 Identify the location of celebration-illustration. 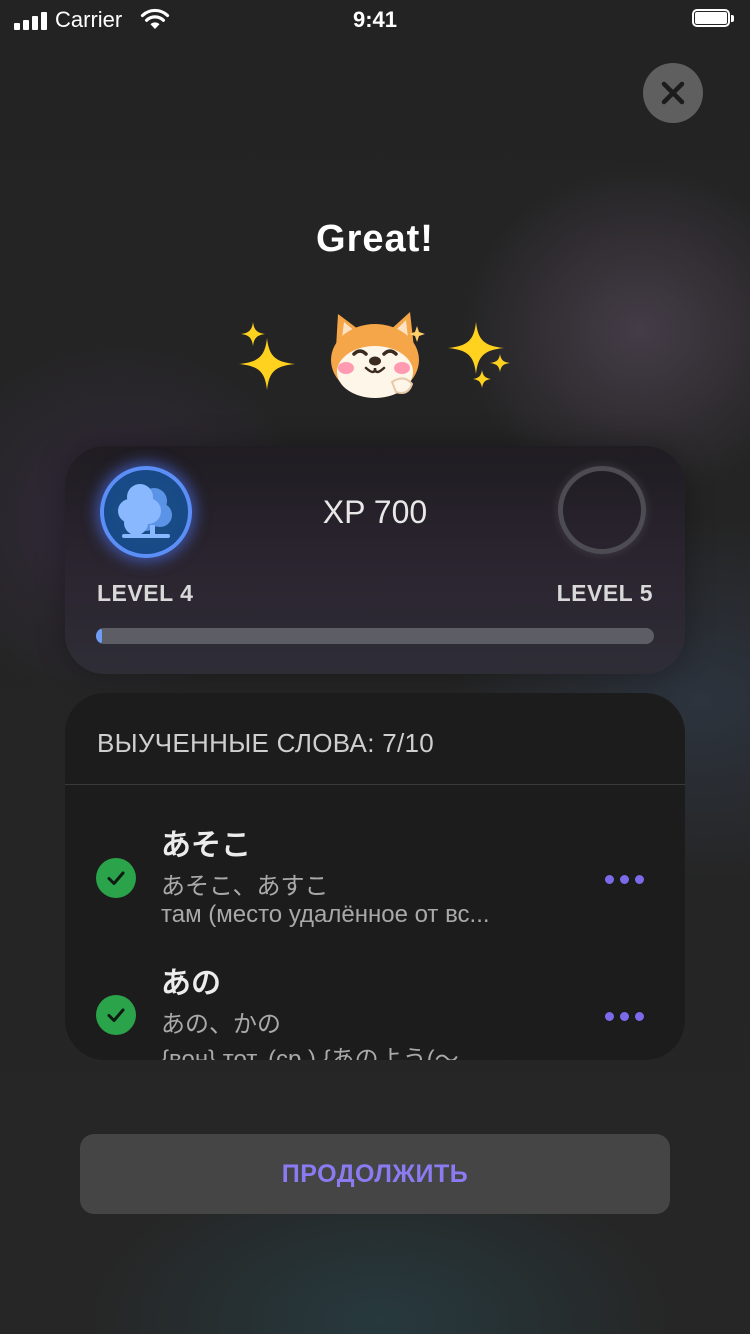
(375, 358).